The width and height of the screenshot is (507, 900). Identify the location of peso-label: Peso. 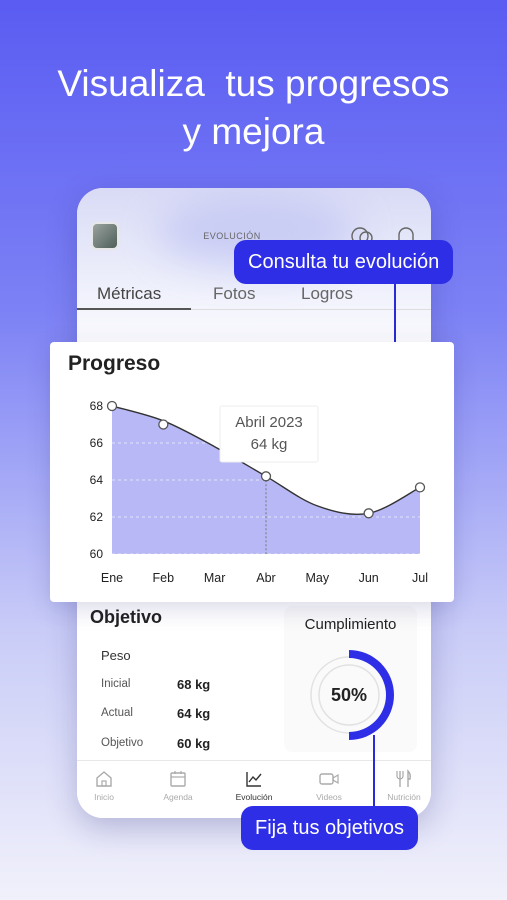
(116, 655).